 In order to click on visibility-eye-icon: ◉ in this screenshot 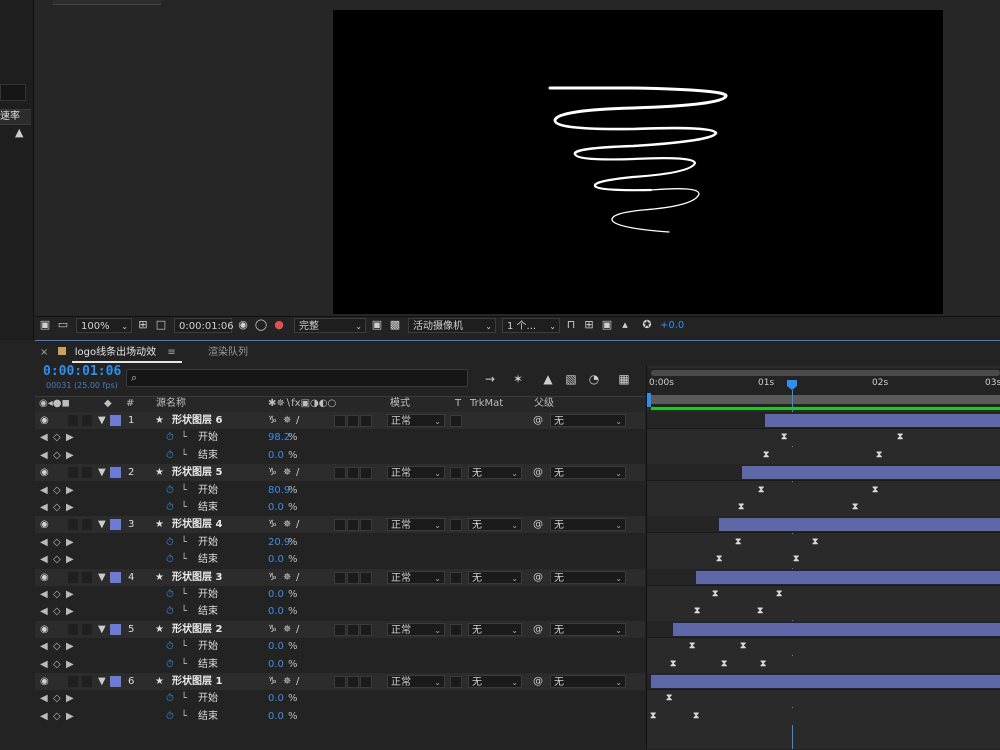, I will do `click(44, 629)`.